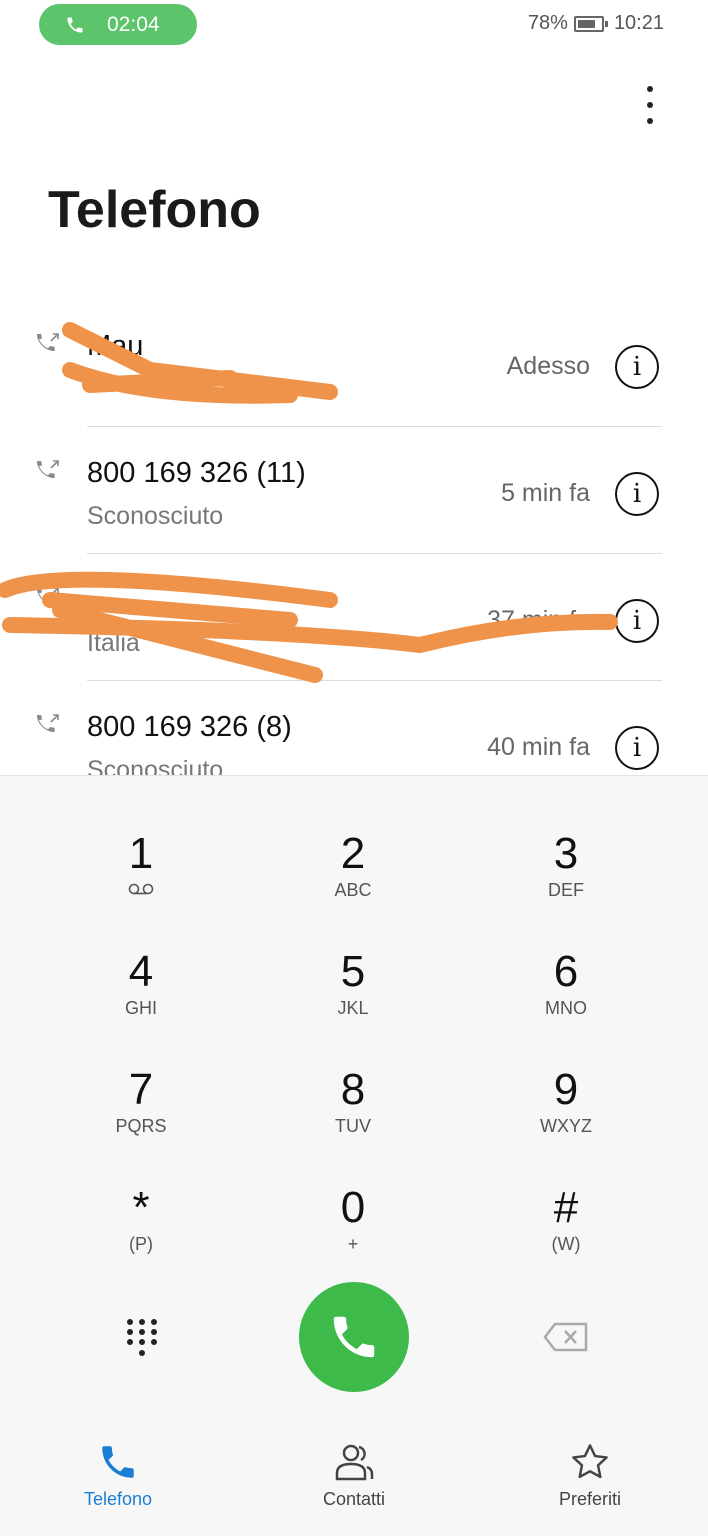 The width and height of the screenshot is (708, 1536). What do you see at coordinates (154, 210) in the screenshot?
I see `page-title: Telefono` at bounding box center [154, 210].